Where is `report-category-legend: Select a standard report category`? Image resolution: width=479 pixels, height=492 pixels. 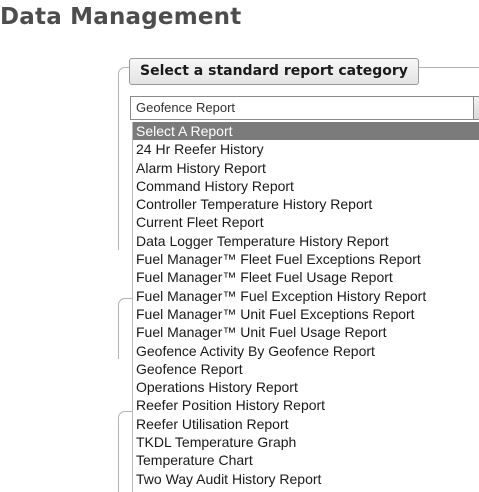 report-category-legend: Select a standard report category is located at coordinates (274, 71).